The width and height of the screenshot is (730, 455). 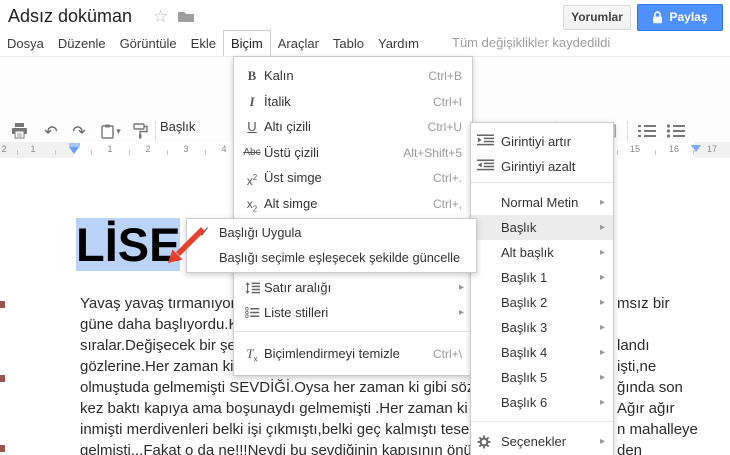 I want to click on ruler-number: 16, so click(x=674, y=149).